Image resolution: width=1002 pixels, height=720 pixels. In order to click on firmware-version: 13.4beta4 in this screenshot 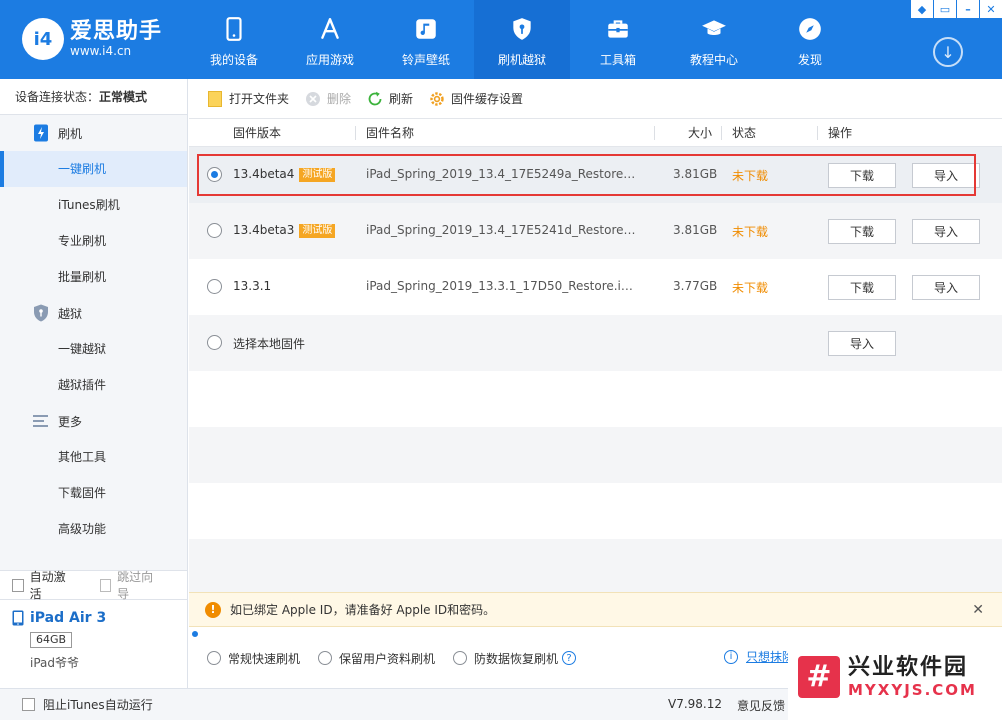, I will do `click(264, 174)`.